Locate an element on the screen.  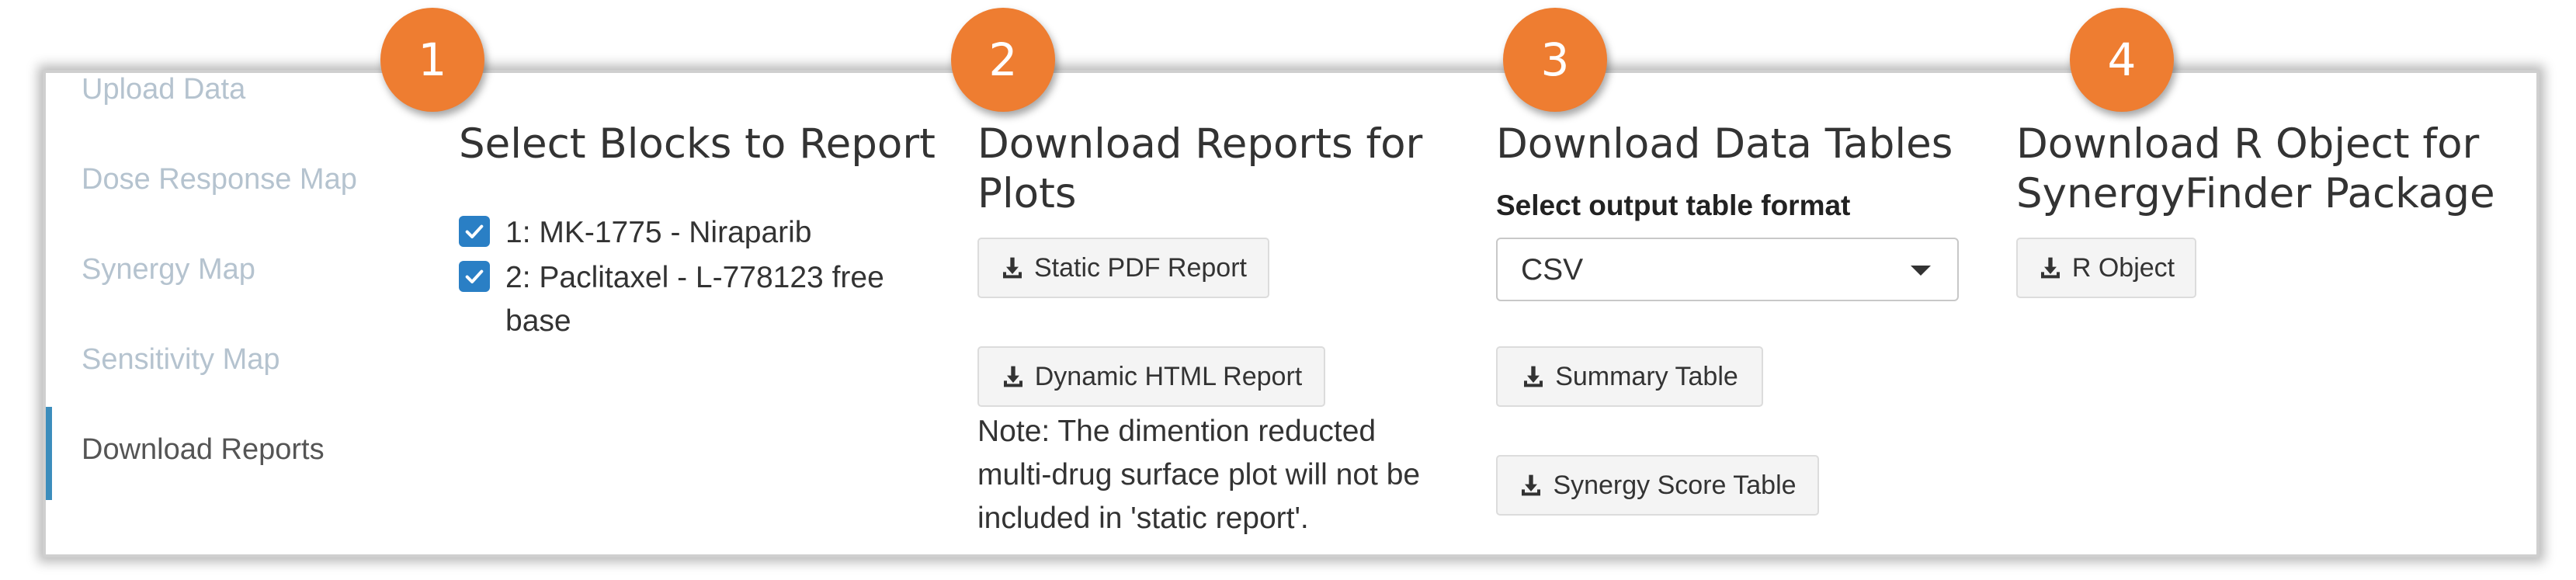
static-report-note-line2: multi-drug surface plot will not be is located at coordinates (1199, 474).